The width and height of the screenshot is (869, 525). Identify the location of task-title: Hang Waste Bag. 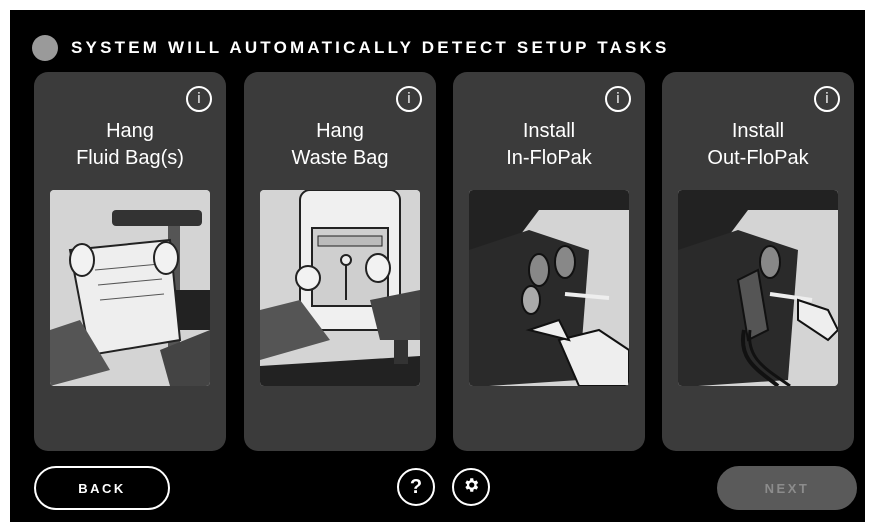
(340, 145).